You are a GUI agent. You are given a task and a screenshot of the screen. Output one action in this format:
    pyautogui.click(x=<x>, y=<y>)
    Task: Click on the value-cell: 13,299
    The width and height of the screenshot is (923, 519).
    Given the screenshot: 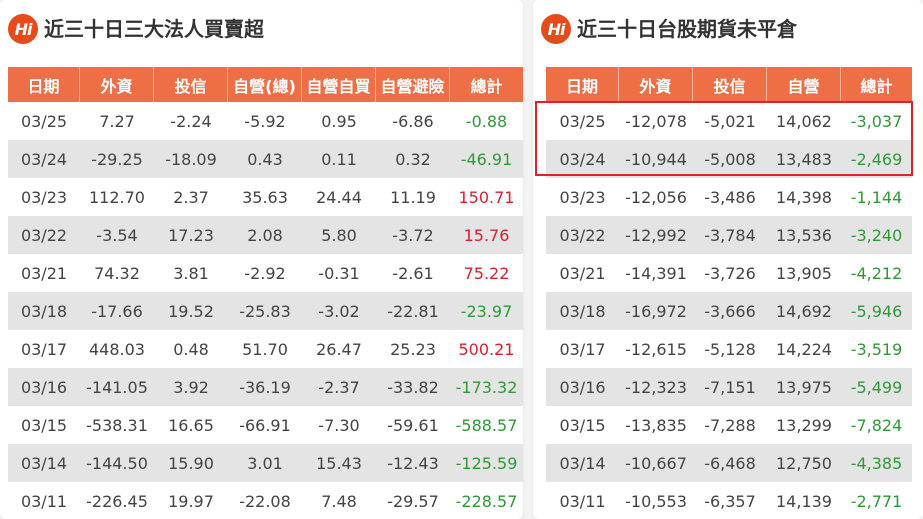 What is the action you would take?
    pyautogui.click(x=804, y=425)
    